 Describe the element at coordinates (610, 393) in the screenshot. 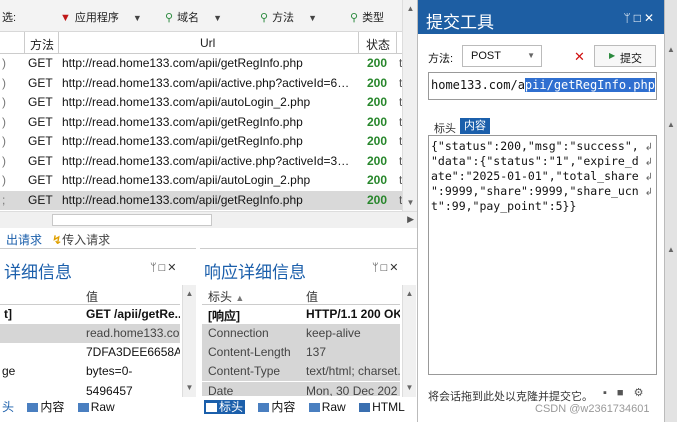

I see `history-icon: ▪` at that location.